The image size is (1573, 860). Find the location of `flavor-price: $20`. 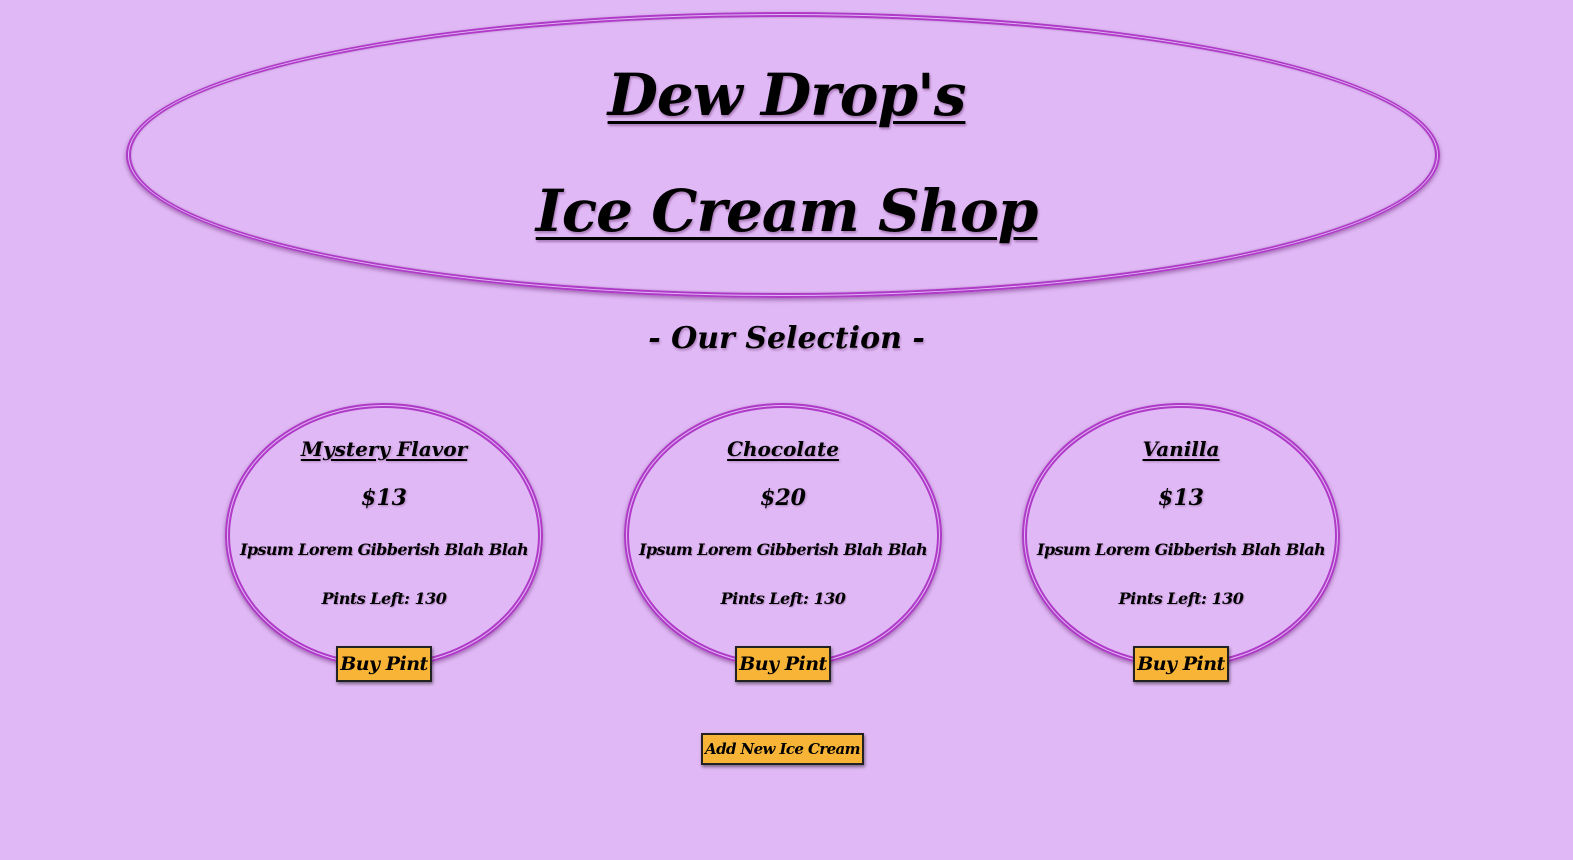

flavor-price: $20 is located at coordinates (783, 498).